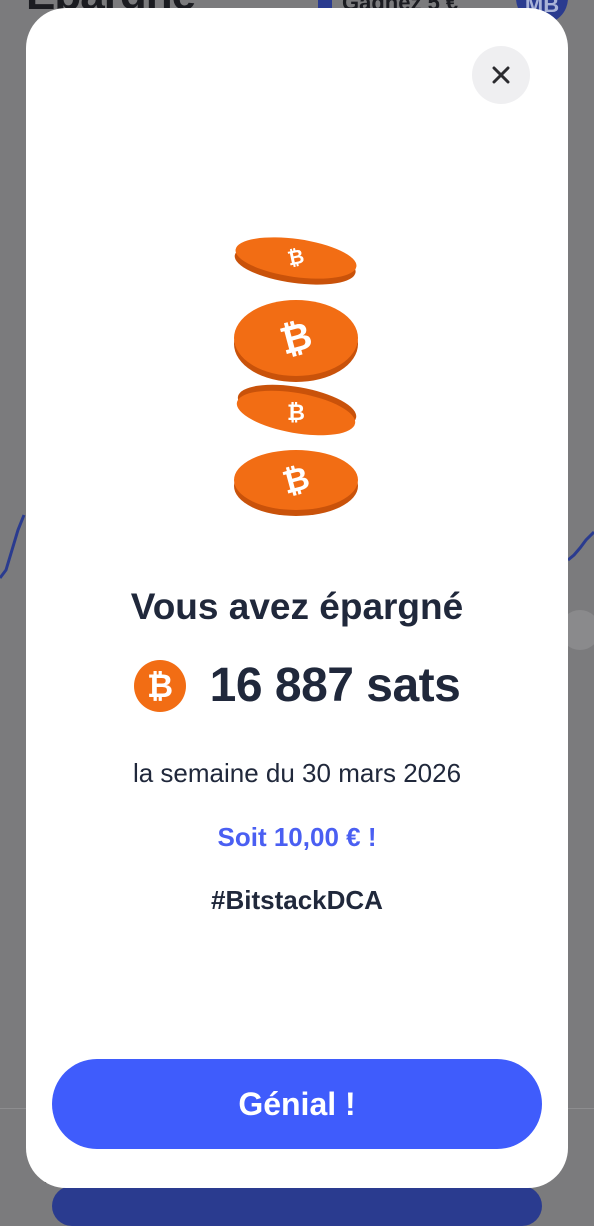 The width and height of the screenshot is (594, 1226). What do you see at coordinates (297, 773) in the screenshot?
I see `period-text: la semaine du 30 mars 2026` at bounding box center [297, 773].